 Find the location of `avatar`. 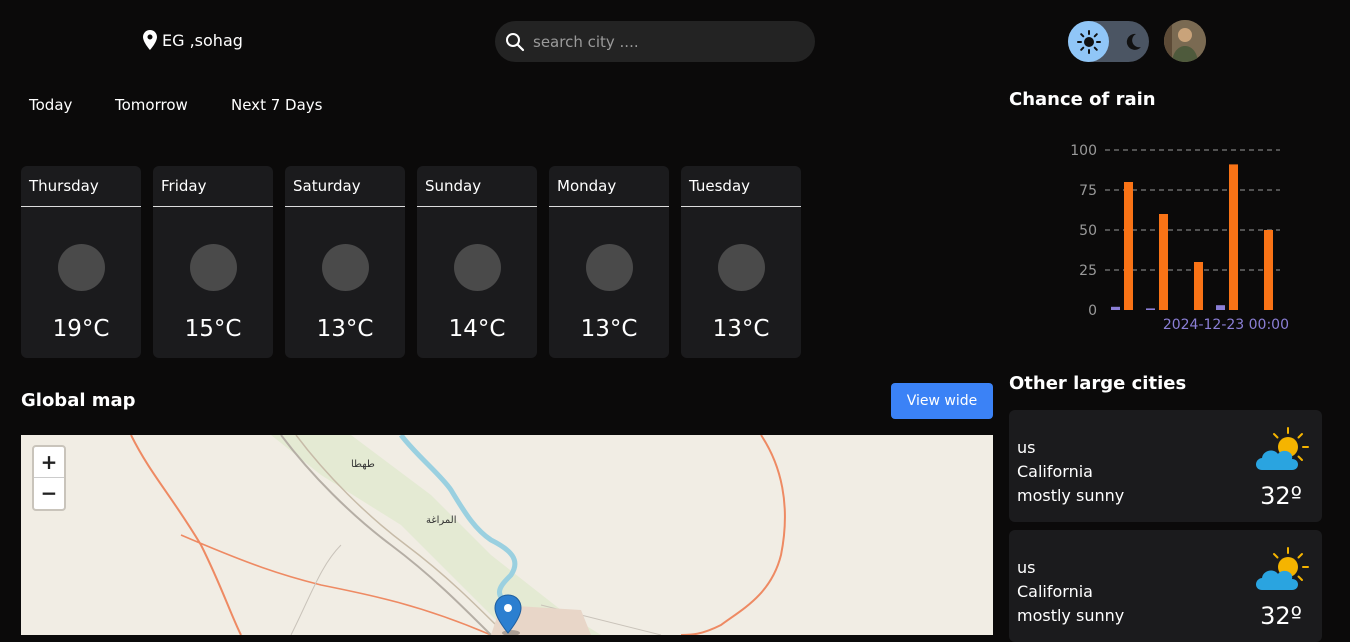

avatar is located at coordinates (1185, 41).